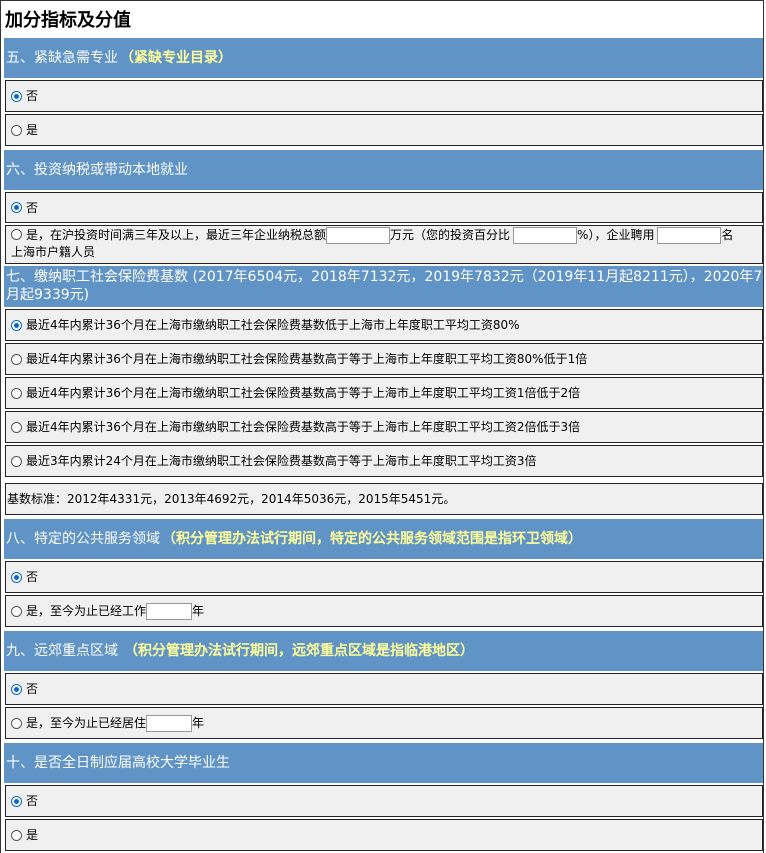  Describe the element at coordinates (384, 130) in the screenshot. I see `option-row-shortage-yes: 是` at that location.